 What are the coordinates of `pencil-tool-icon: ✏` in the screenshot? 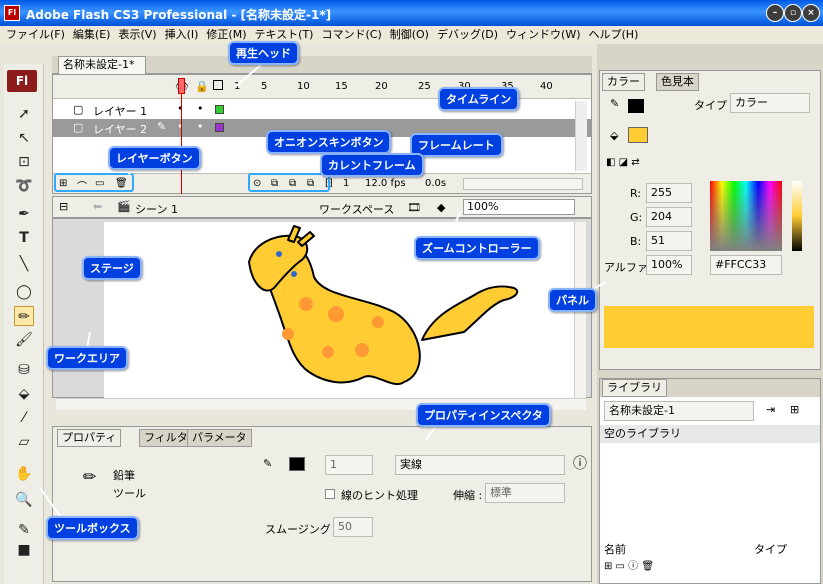 It's located at (24, 316).